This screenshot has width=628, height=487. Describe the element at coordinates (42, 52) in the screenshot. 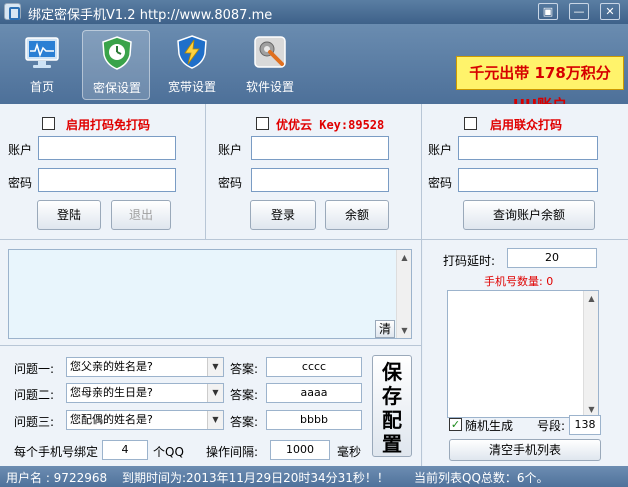

I see `monitor-icon` at that location.